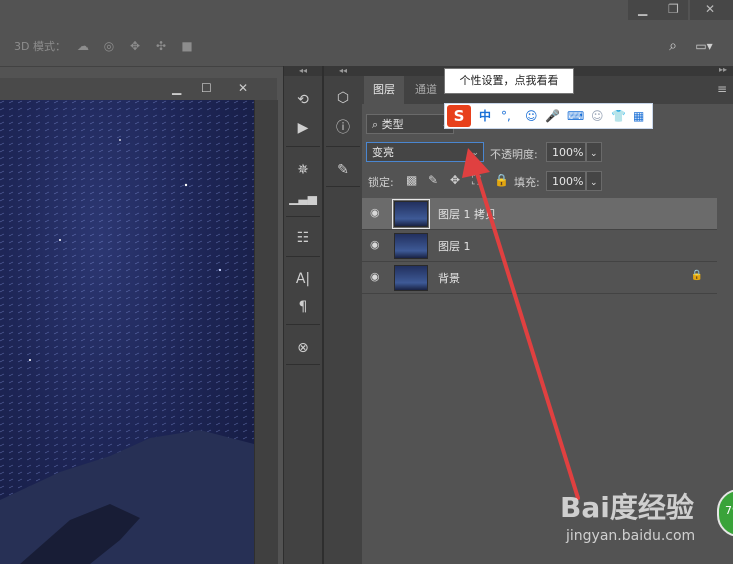 The image size is (733, 564). What do you see at coordinates (521, 324) in the screenshot?
I see `annotation-arrow` at bounding box center [521, 324].